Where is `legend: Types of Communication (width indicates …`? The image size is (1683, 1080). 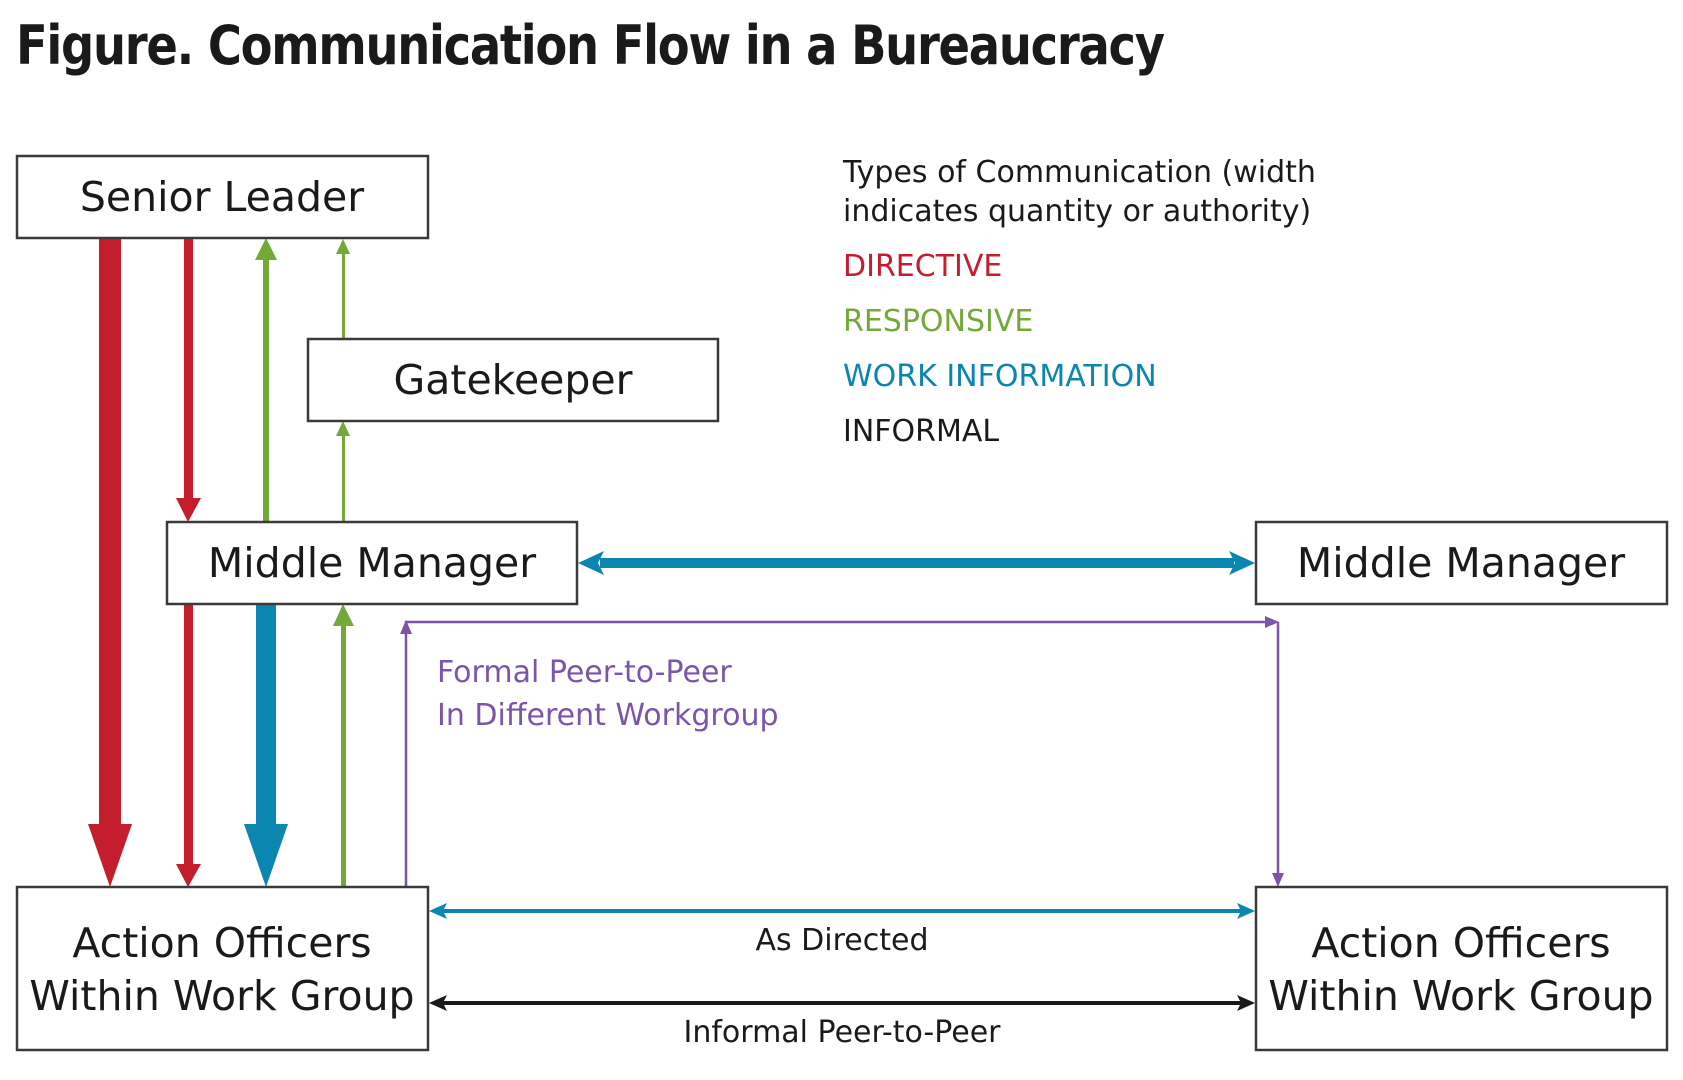
legend: Types of Communication (width indicates … is located at coordinates (1079, 302).